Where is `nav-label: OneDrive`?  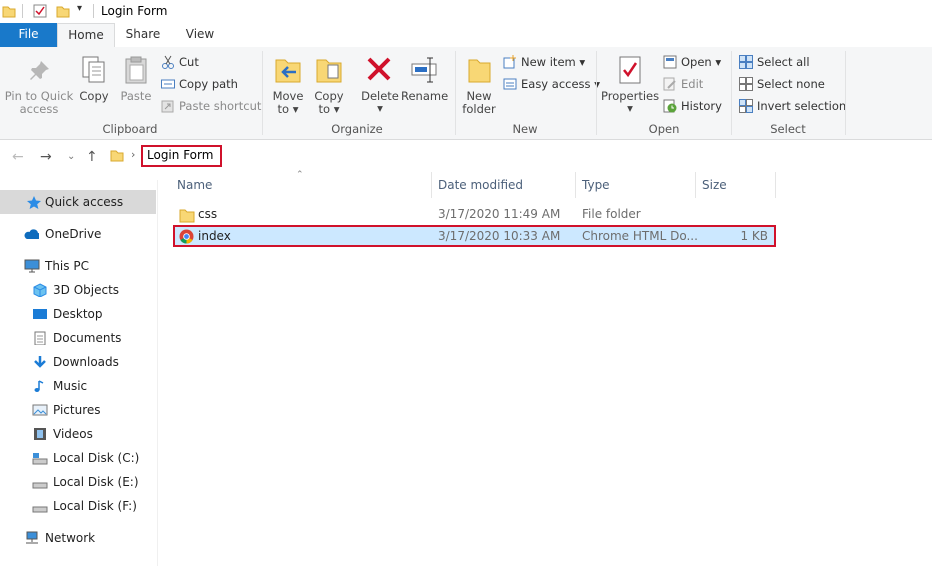 nav-label: OneDrive is located at coordinates (73, 234).